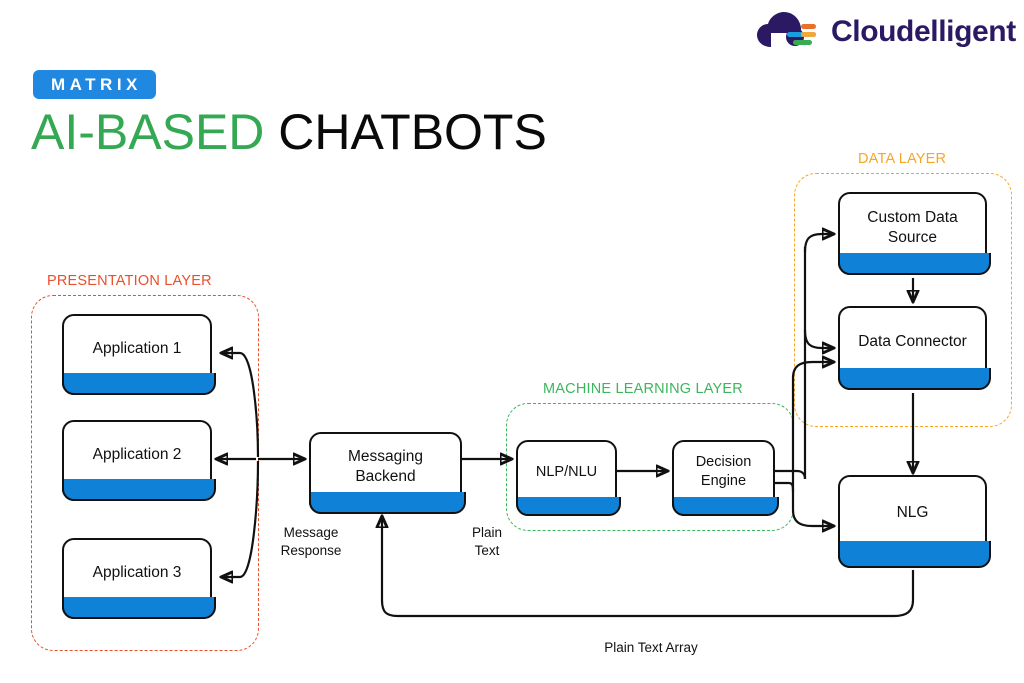  Describe the element at coordinates (94, 84) in the screenshot. I see `matrix-badge: MATRIX` at that location.